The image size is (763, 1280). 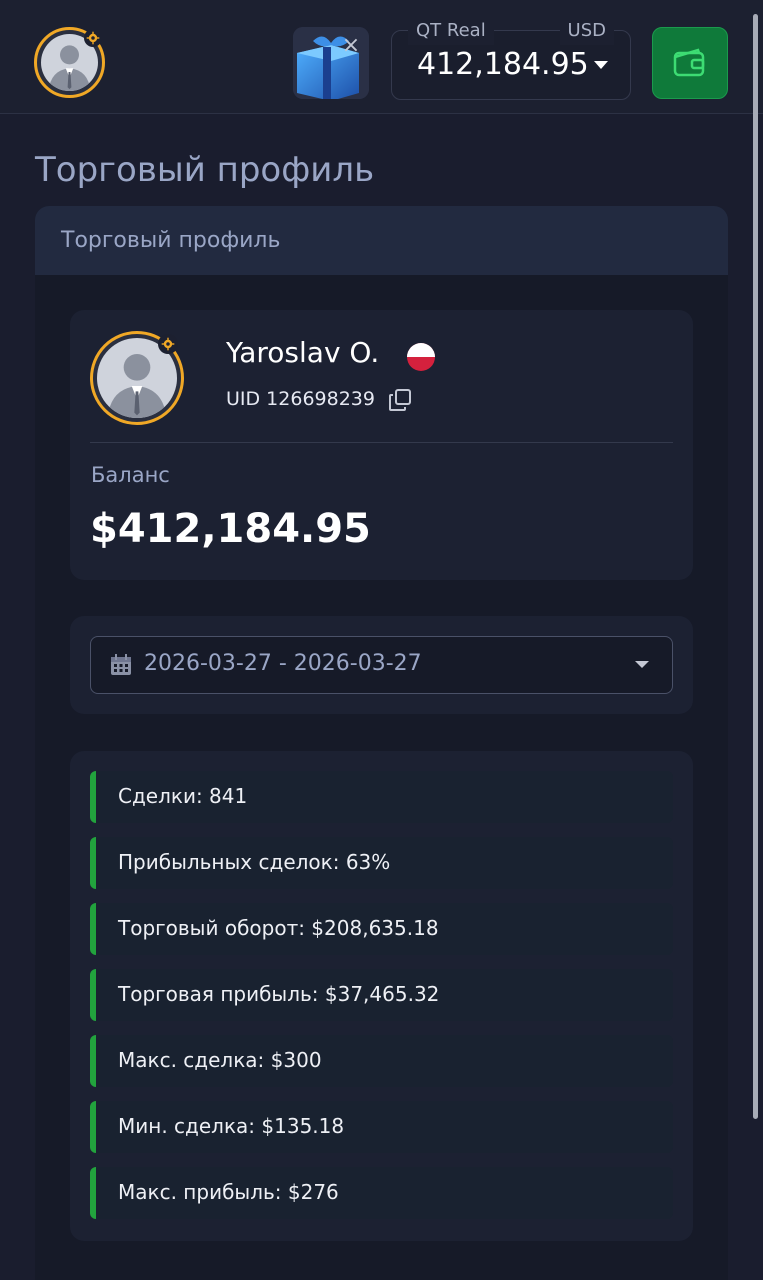 I want to click on copy-icon, so click(x=400, y=400).